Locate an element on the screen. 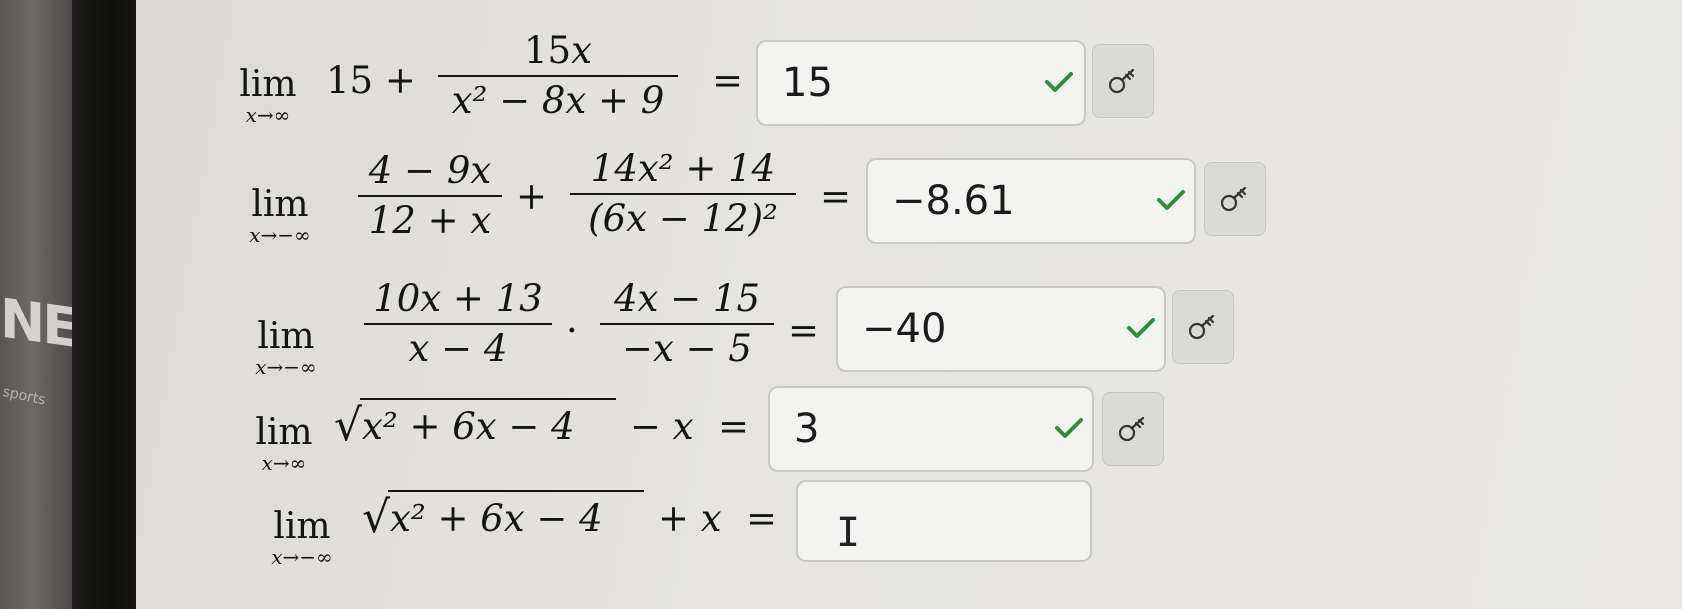 This screenshot has width=1682, height=609. denominator: x² − 8x + 9 is located at coordinates (558, 100).